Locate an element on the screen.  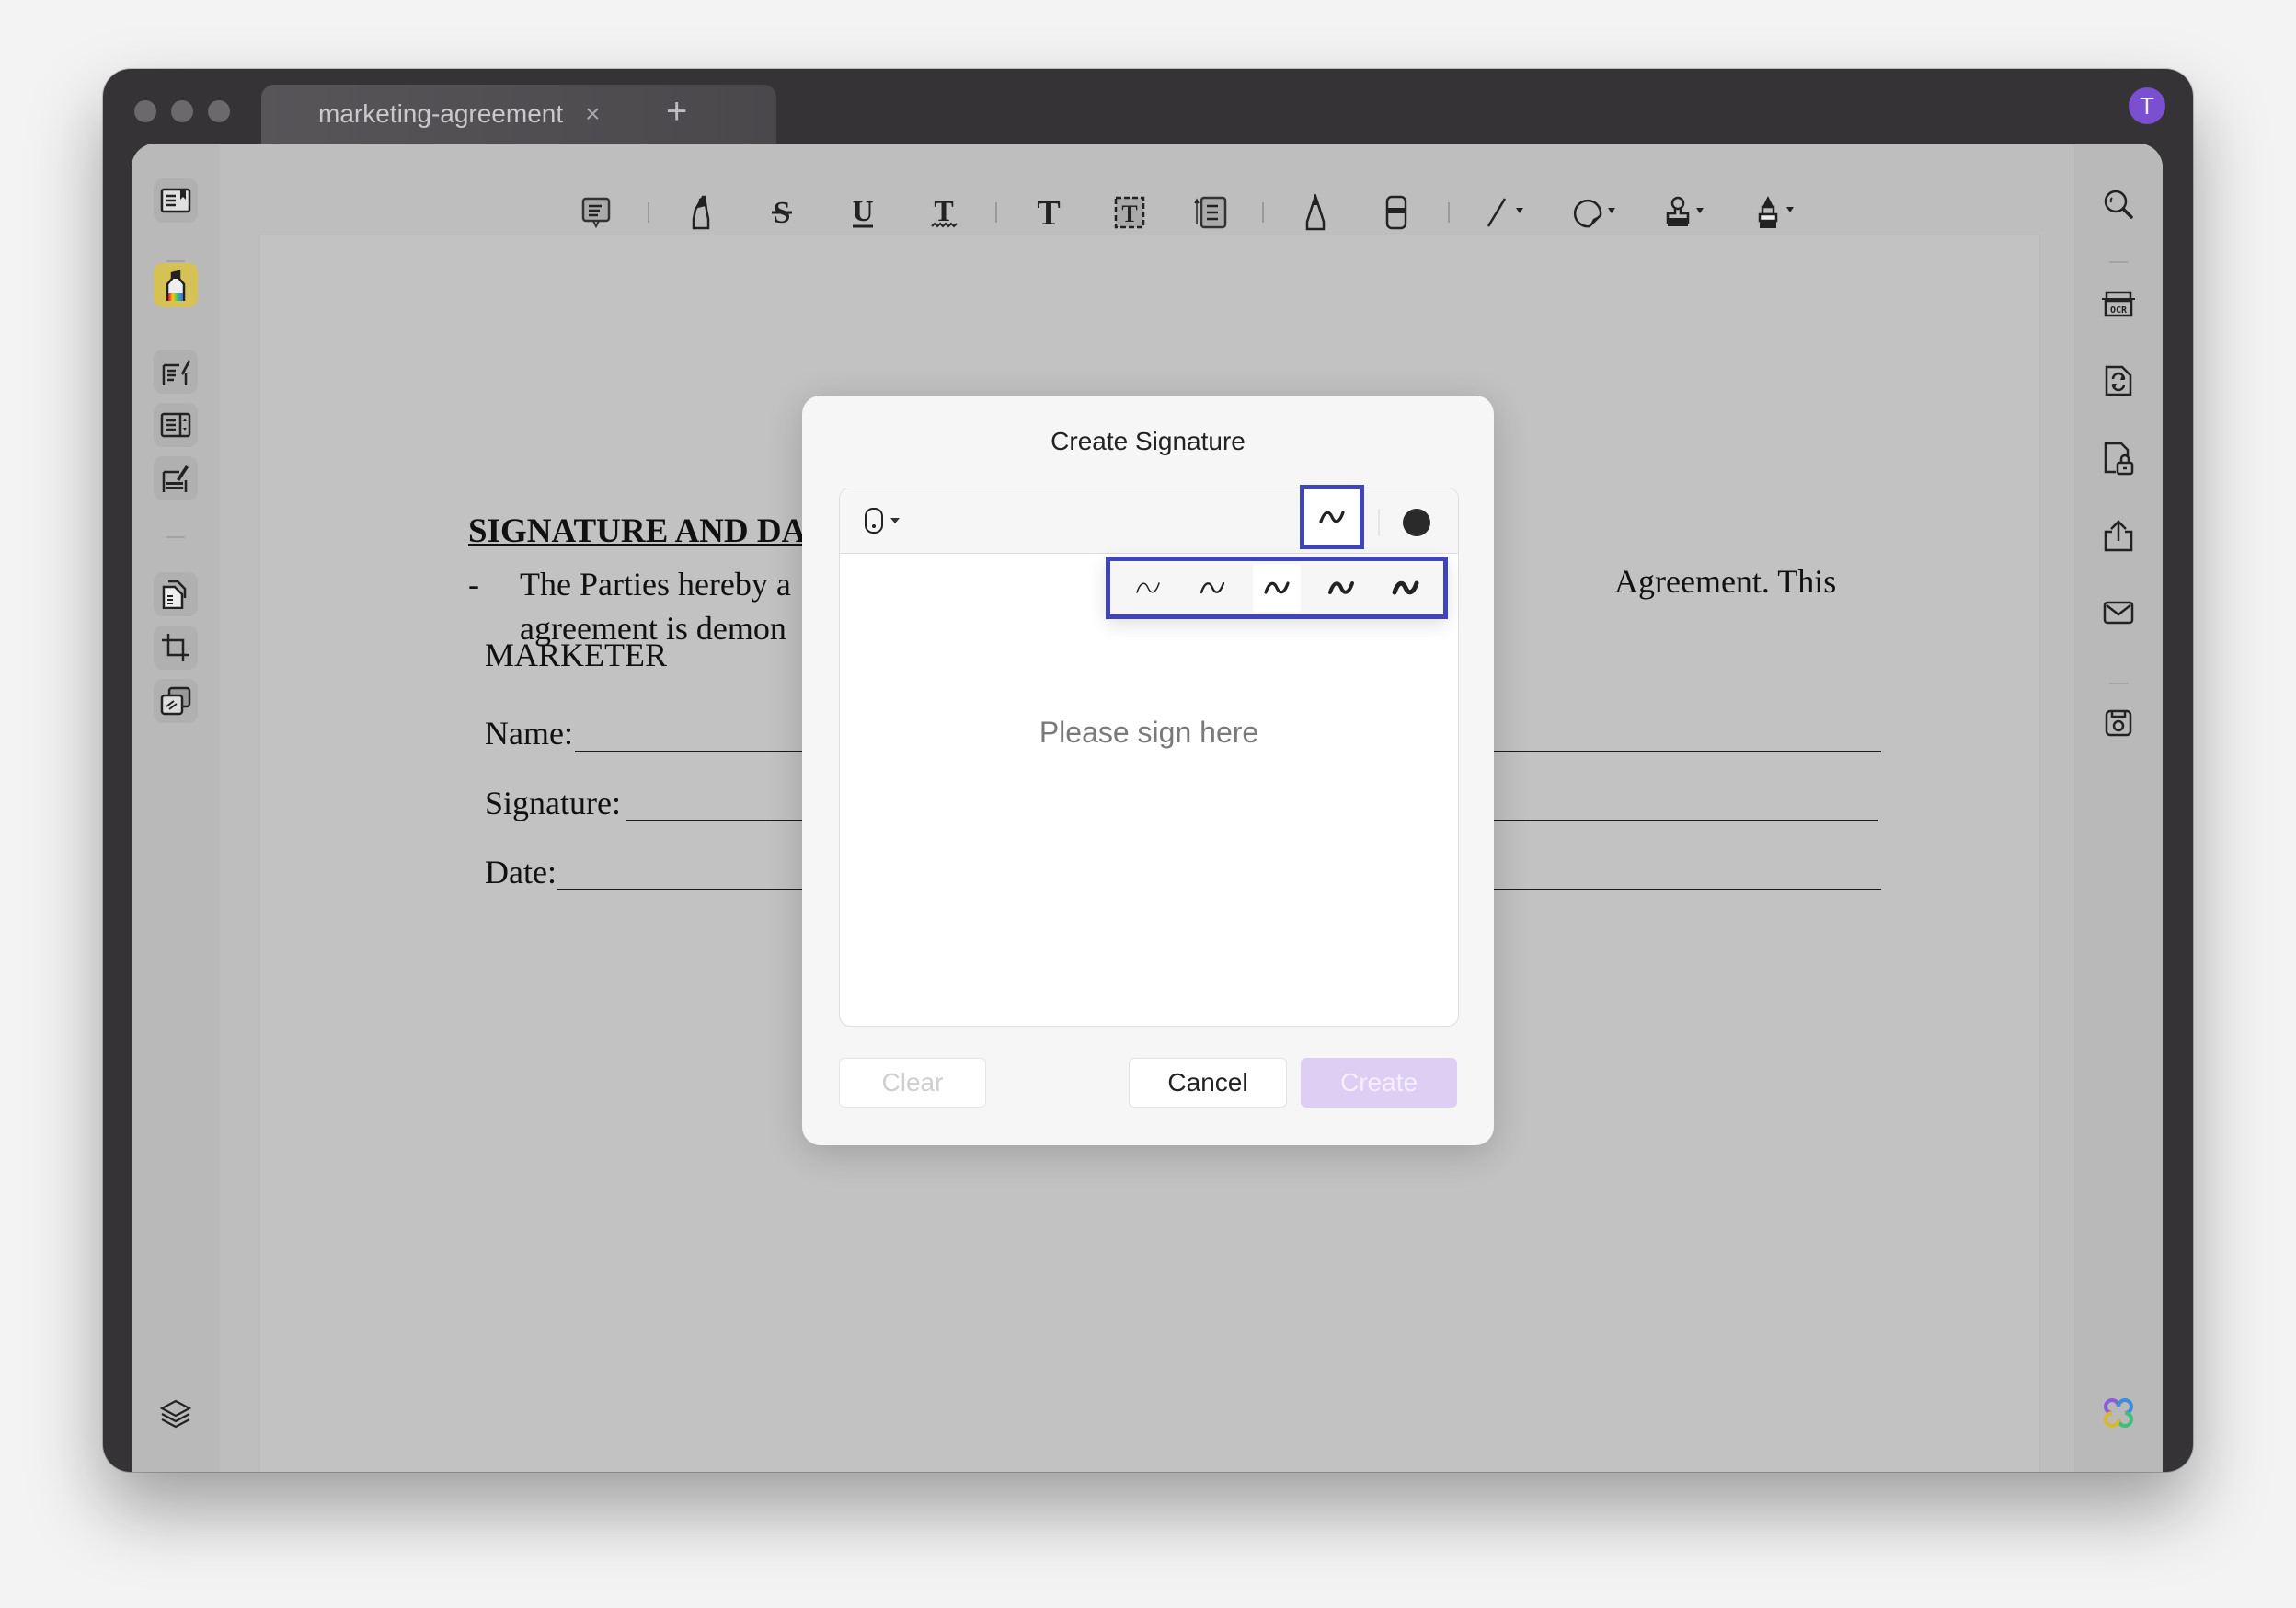
stroke-heavy-icon is located at coordinates (1405, 587).